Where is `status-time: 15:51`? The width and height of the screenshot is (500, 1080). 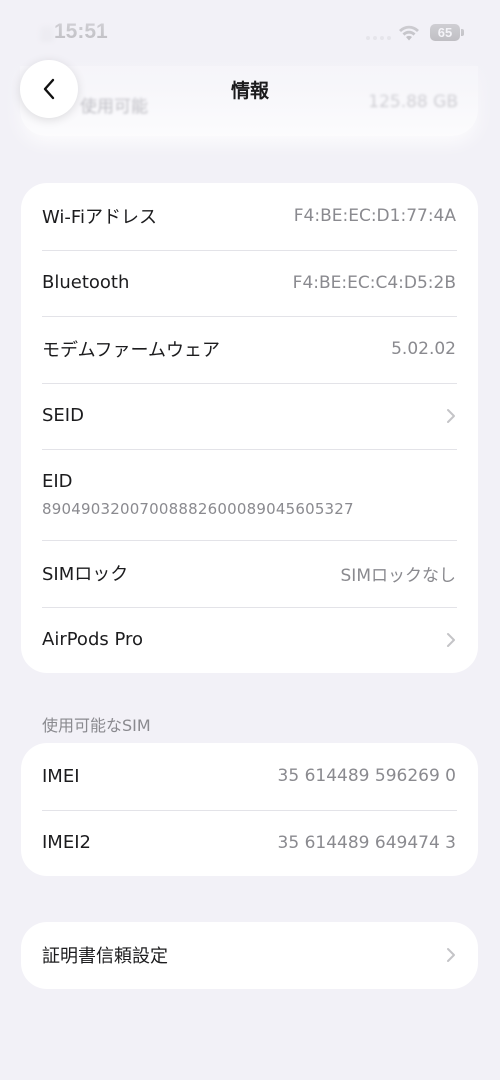
status-time: 15:51 is located at coordinates (81, 31).